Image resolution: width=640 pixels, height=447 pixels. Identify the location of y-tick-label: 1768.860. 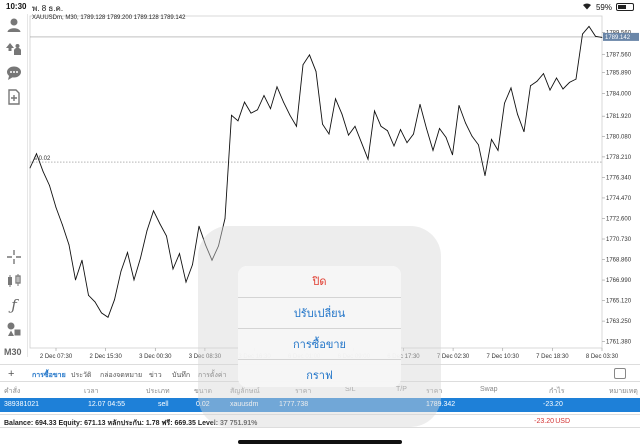
(619, 261).